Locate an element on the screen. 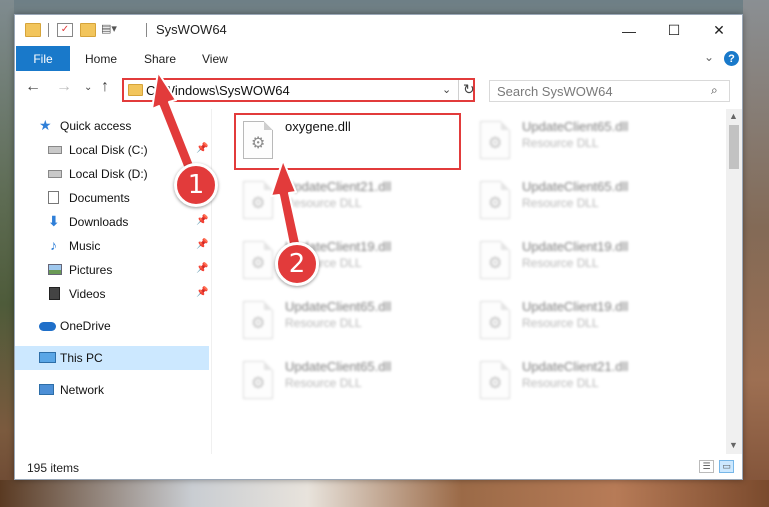  scroll-up-icon: ▲ is located at coordinates (733, 116).